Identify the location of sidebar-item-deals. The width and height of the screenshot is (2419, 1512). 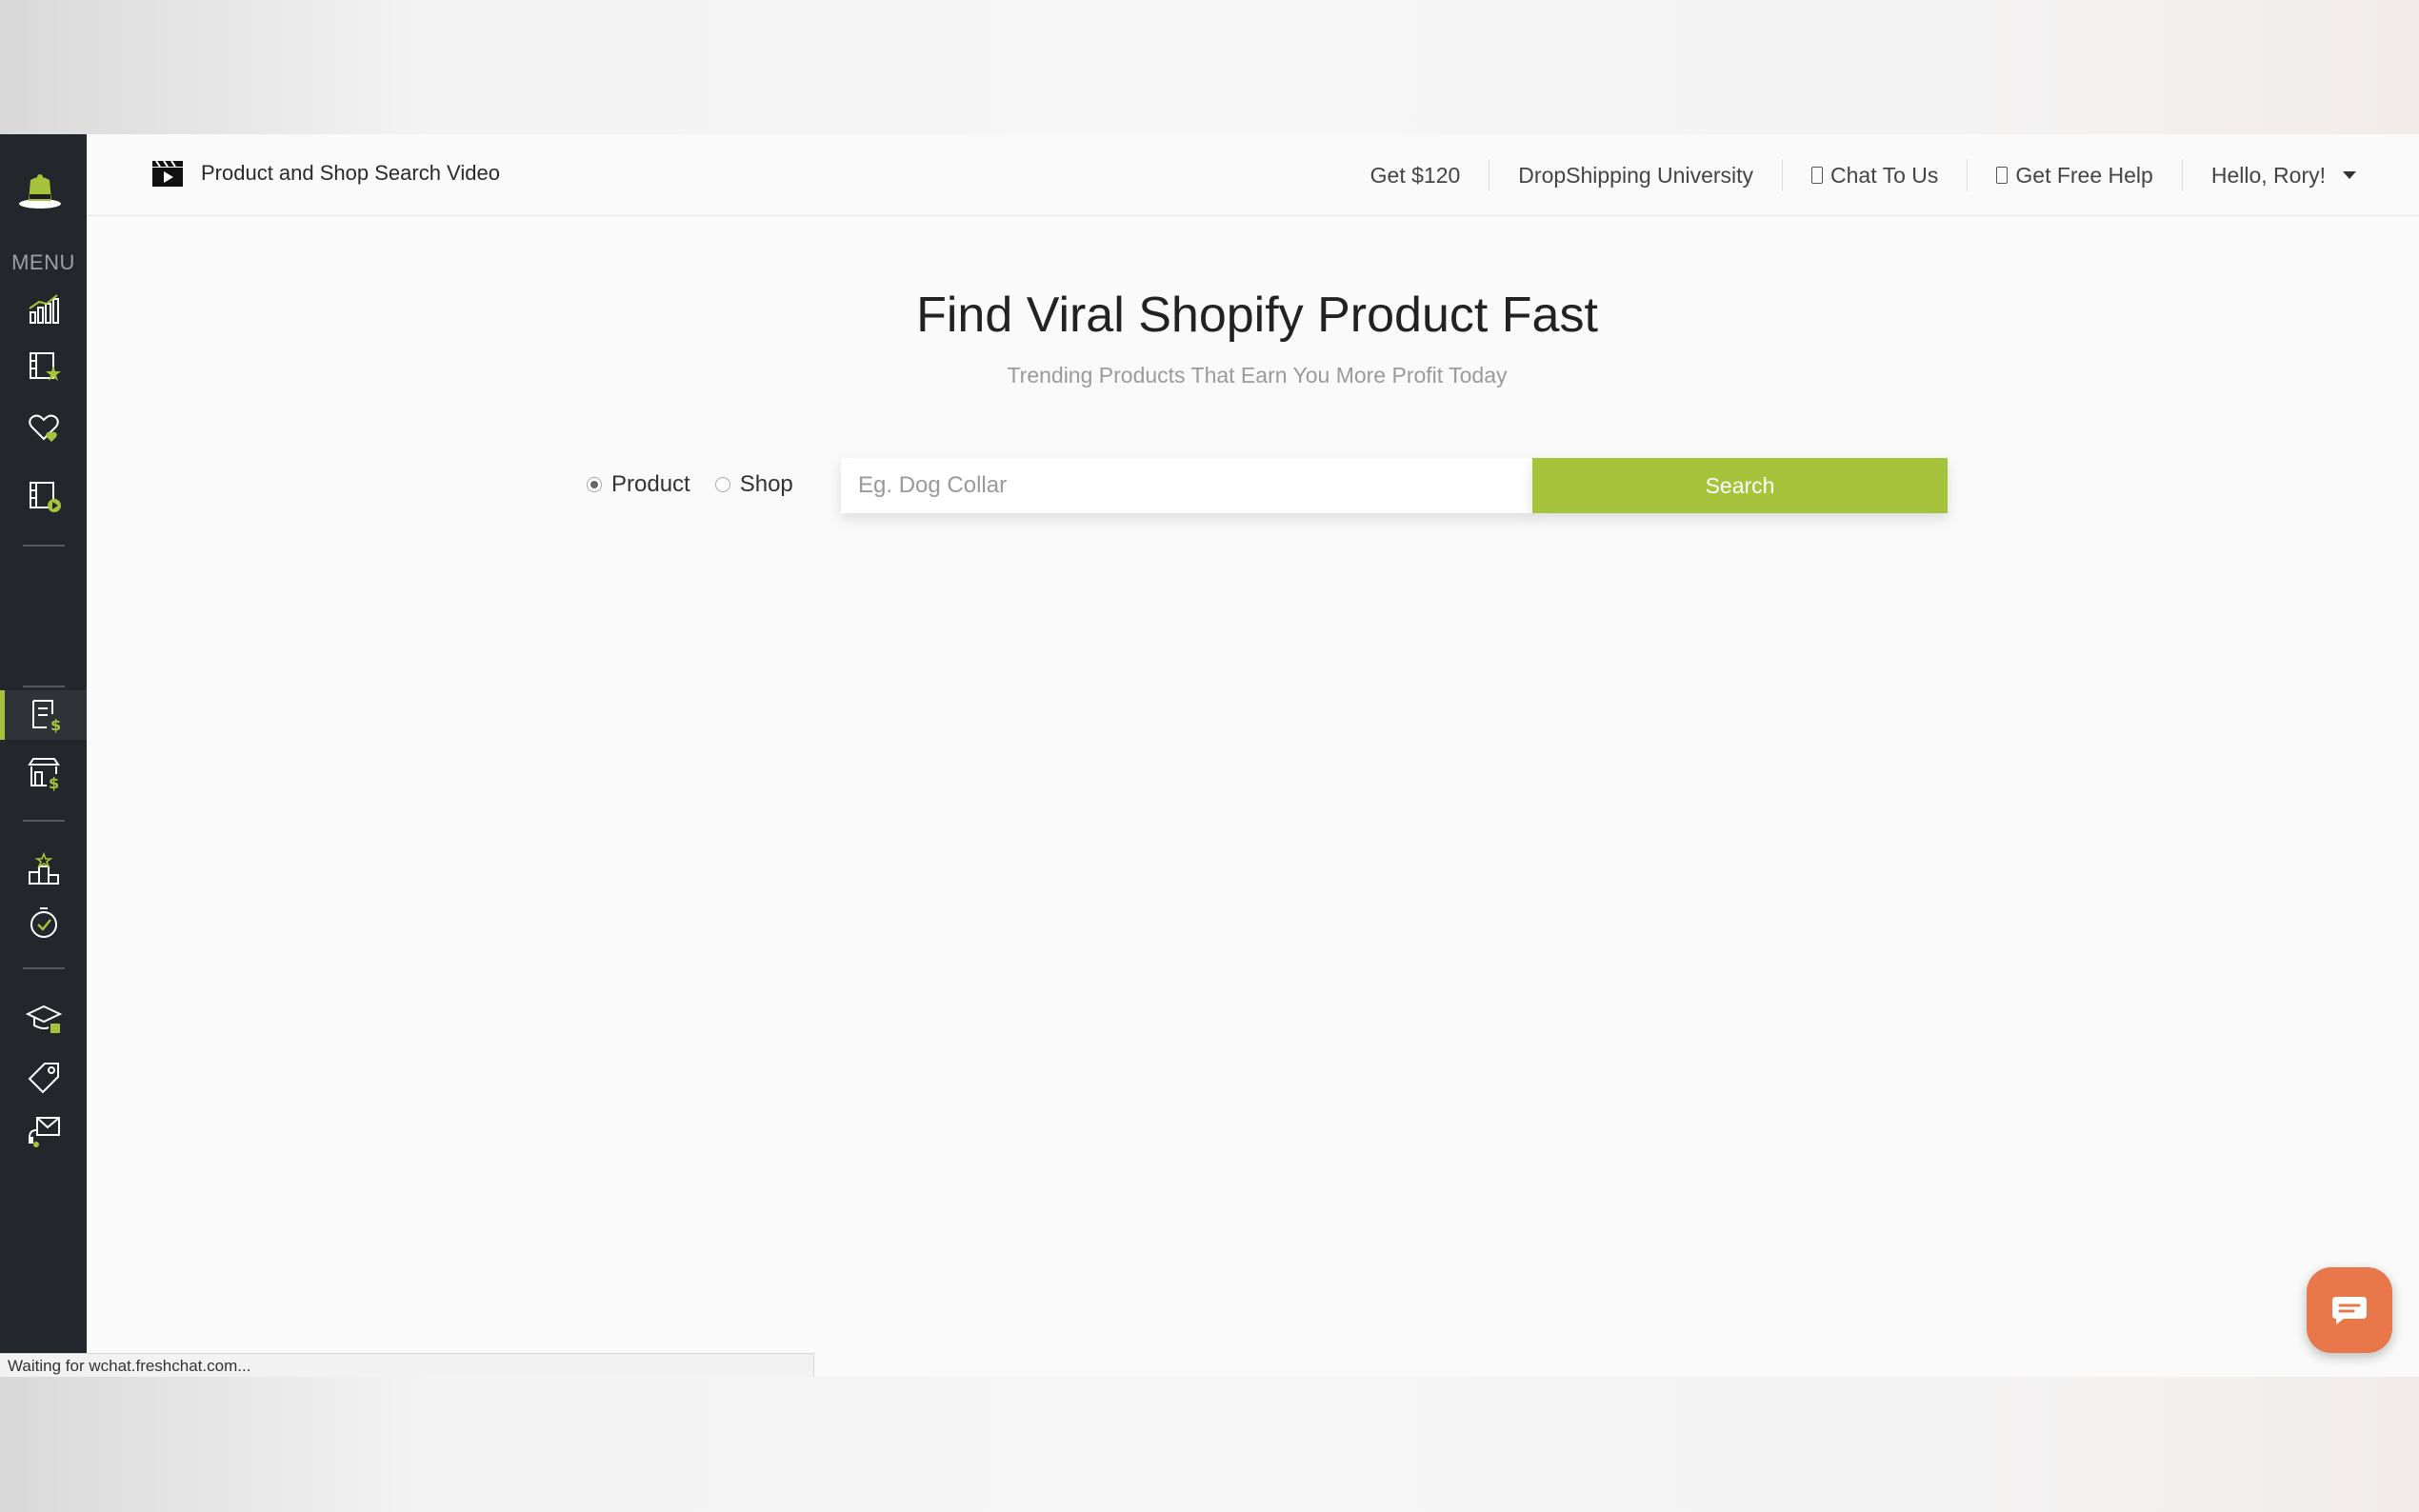
(43, 1078).